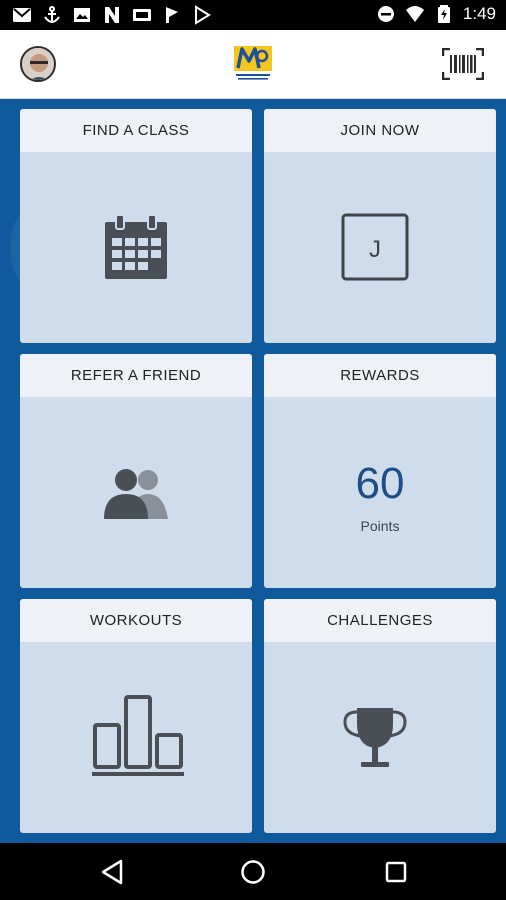 The image size is (506, 900). What do you see at coordinates (436, 14) in the screenshot?
I see `system-icons: 1:49` at bounding box center [436, 14].